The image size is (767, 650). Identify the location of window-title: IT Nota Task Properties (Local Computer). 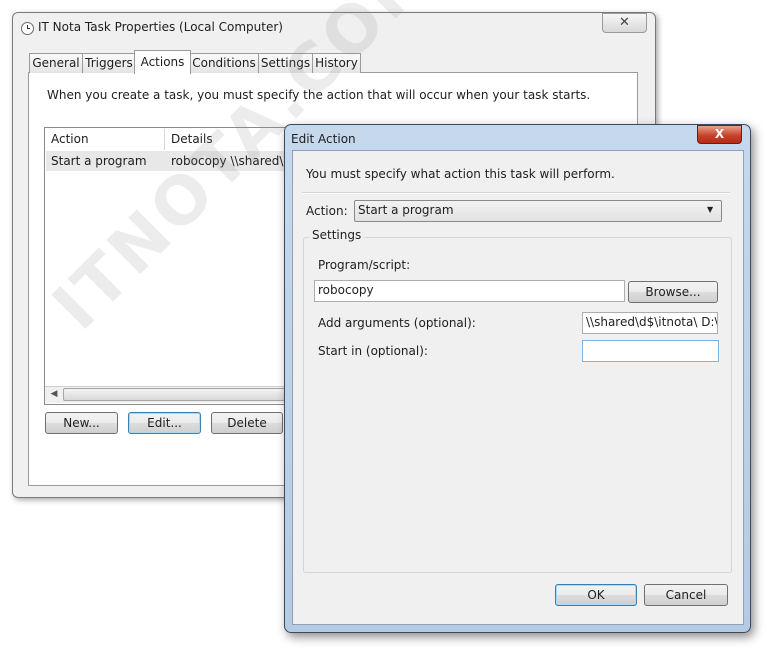
(160, 27).